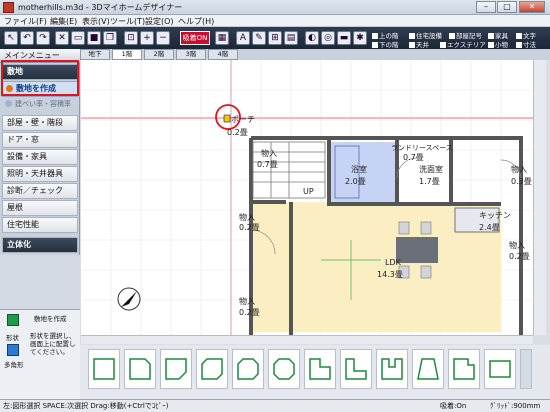 The height and width of the screenshot is (412, 550). I want to click on polygon-mode-icon, so click(13, 350).